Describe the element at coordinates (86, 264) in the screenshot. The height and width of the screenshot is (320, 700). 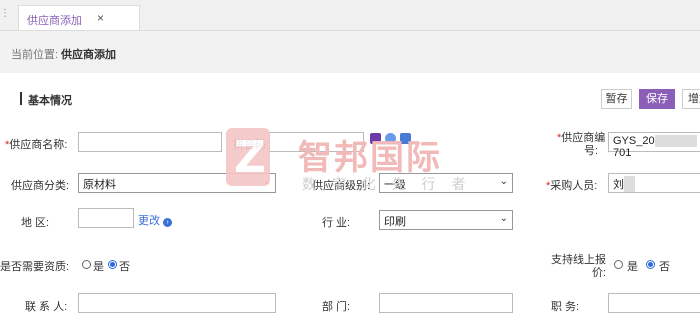
I see `qualification-yes-radio` at that location.